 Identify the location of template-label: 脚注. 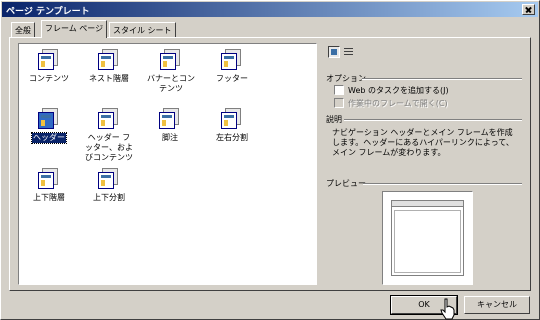
(170, 137).